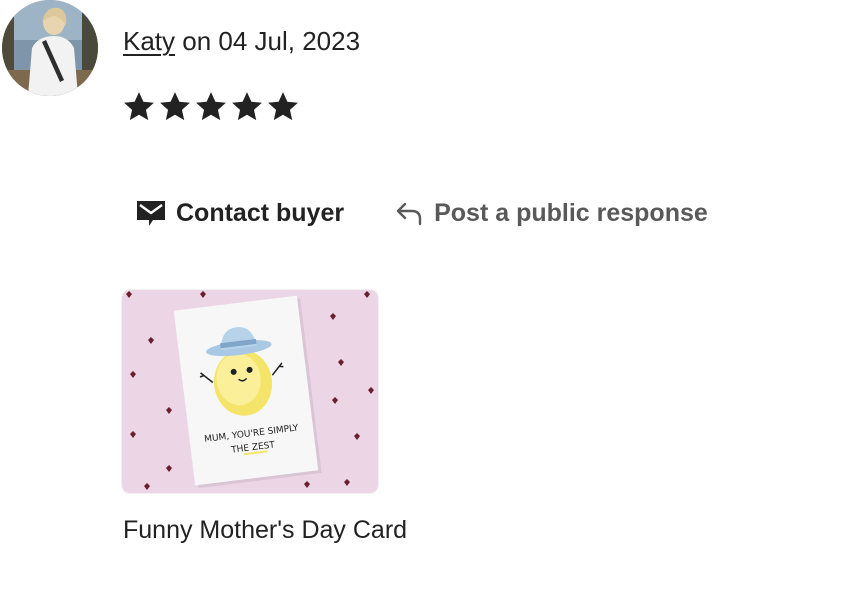  I want to click on post-public-response-button: Post a public response, so click(551, 213).